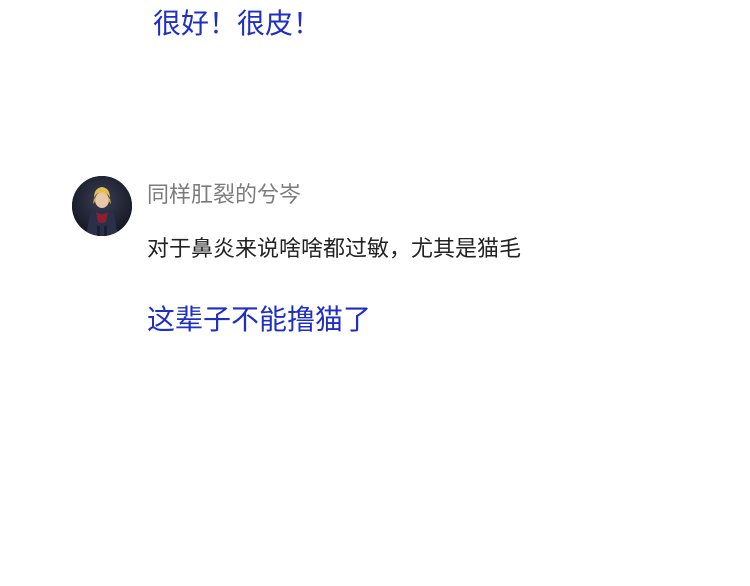 The image size is (750, 586). Describe the element at coordinates (224, 196) in the screenshot. I see `comment-username: 同样肛裂的兮岑` at that location.